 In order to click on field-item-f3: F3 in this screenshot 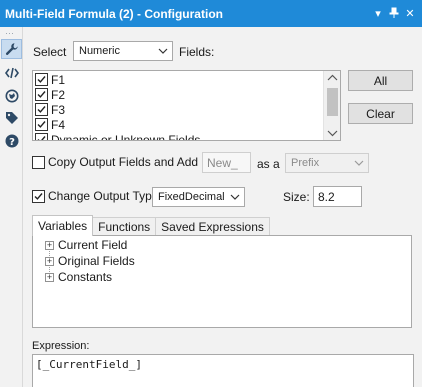, I will do `click(50, 109)`.